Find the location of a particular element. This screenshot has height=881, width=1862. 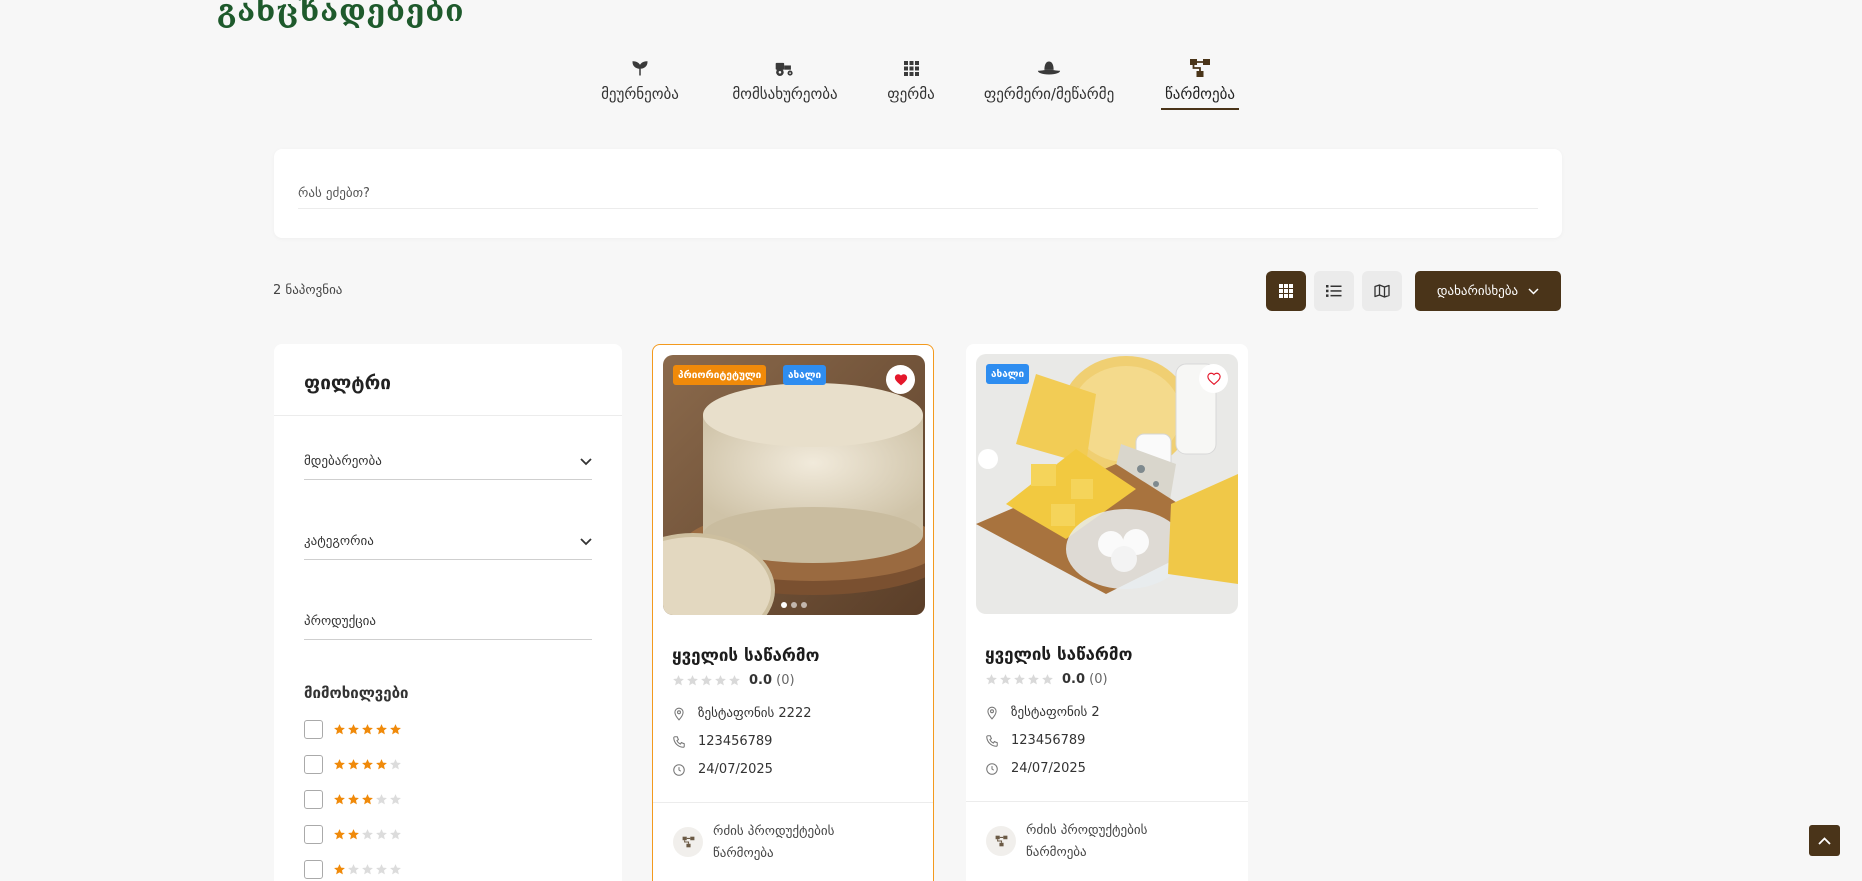

sort-label: დახარისხება is located at coordinates (1477, 291).